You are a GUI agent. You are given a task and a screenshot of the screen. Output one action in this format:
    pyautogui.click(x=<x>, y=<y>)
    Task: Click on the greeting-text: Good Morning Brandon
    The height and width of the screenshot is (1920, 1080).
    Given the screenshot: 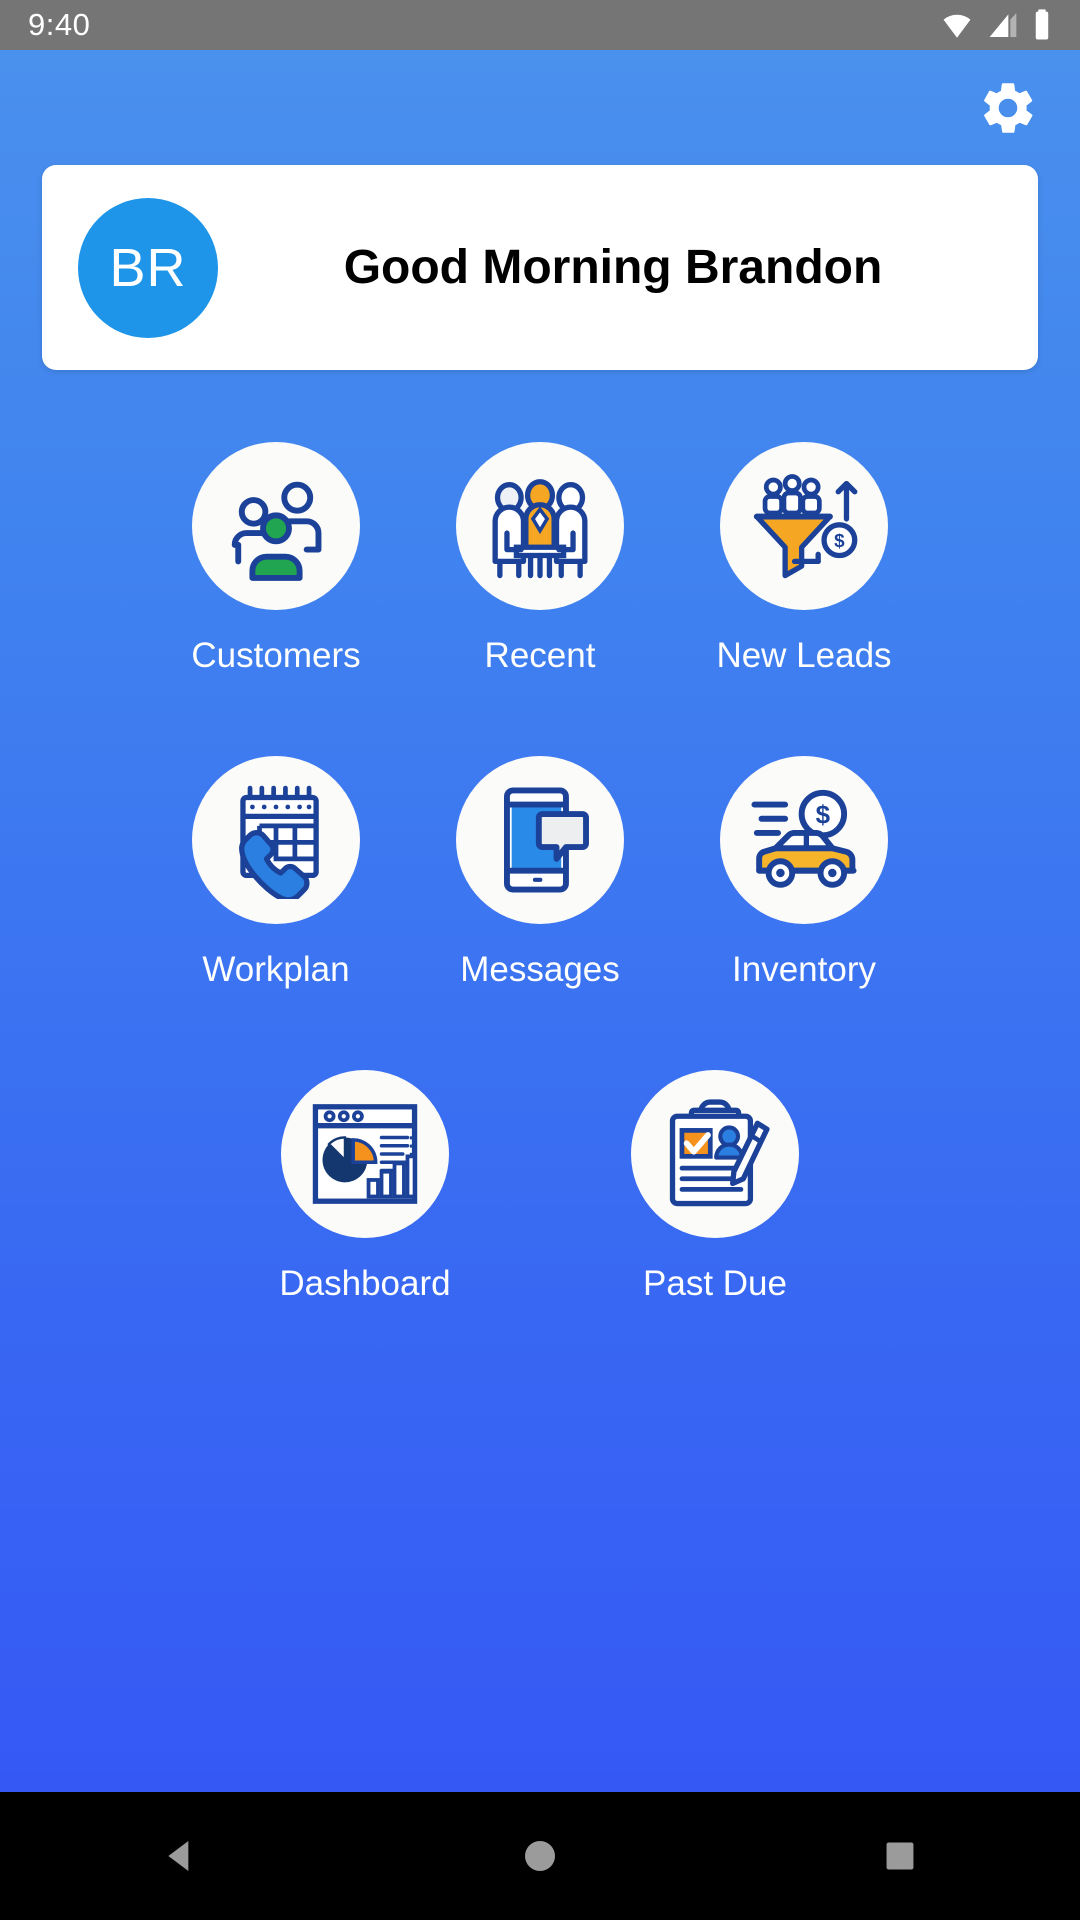 What is the action you would take?
    pyautogui.click(x=613, y=267)
    